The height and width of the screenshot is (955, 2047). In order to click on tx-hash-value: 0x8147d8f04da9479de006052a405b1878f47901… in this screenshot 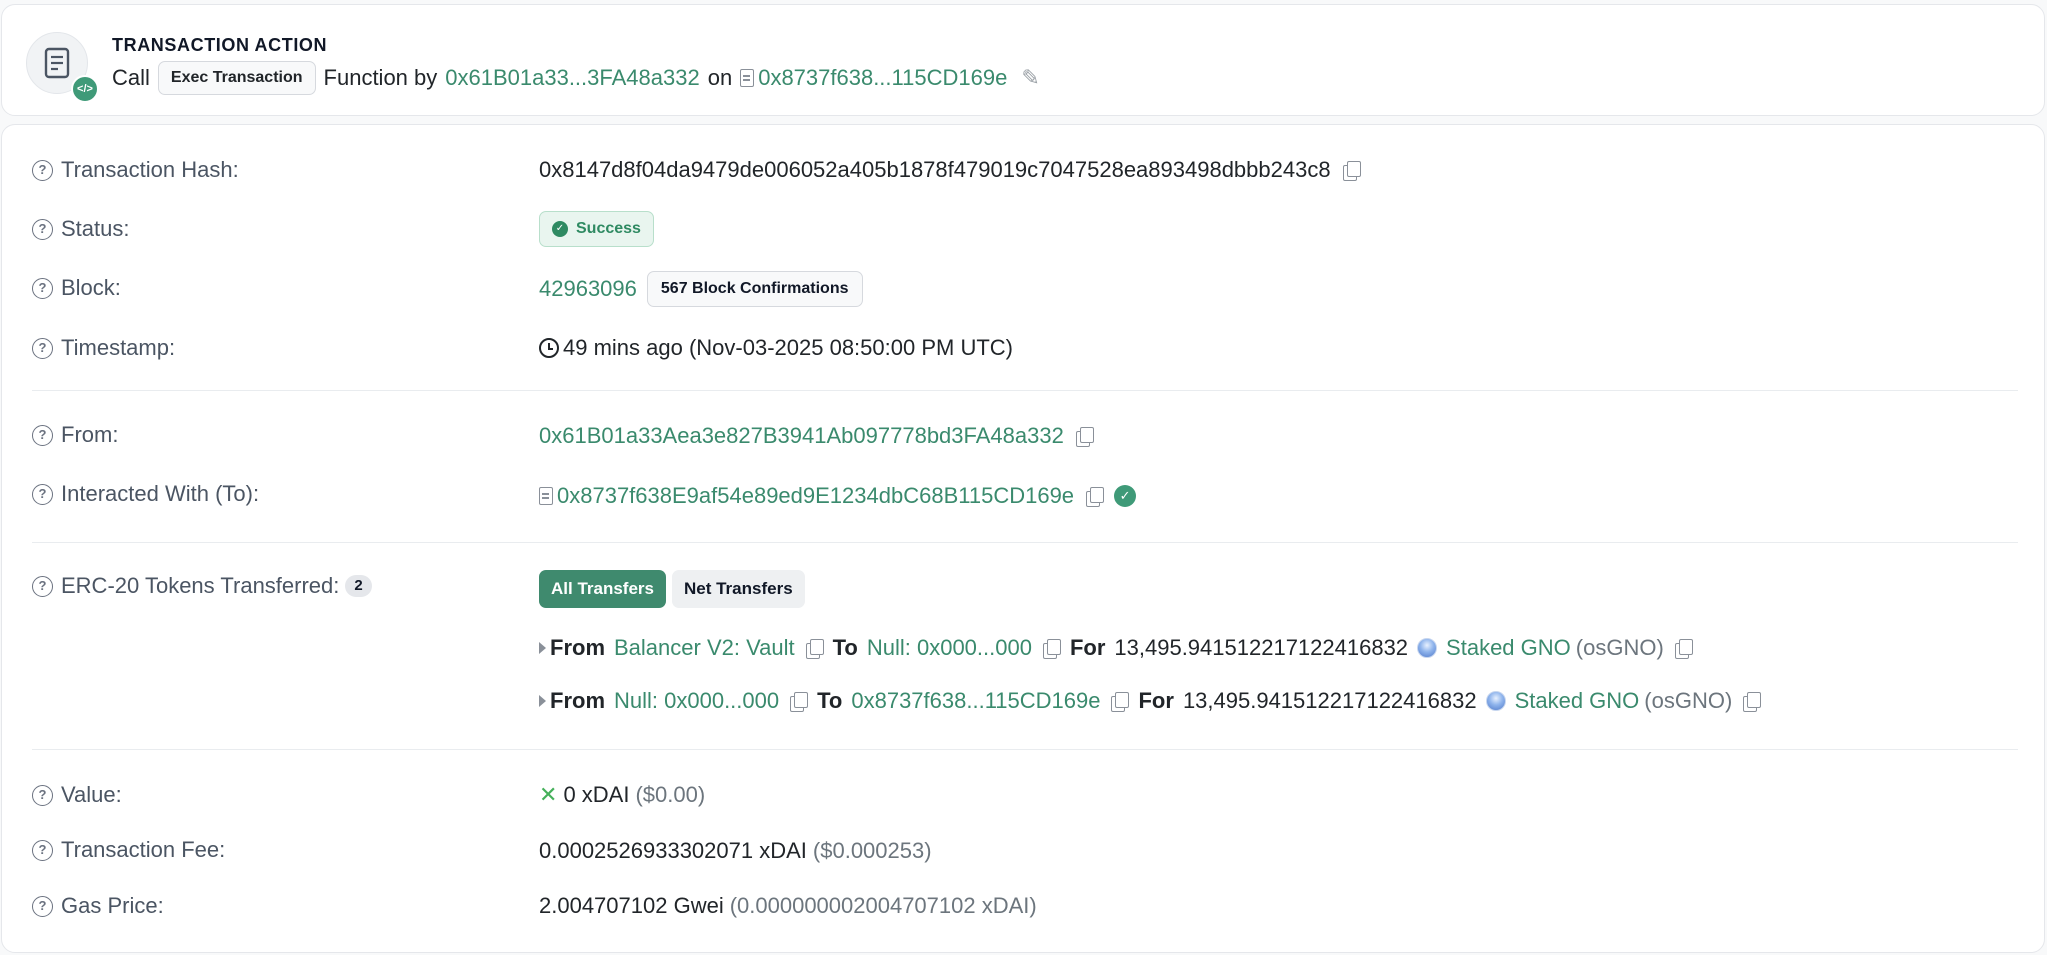, I will do `click(935, 169)`.